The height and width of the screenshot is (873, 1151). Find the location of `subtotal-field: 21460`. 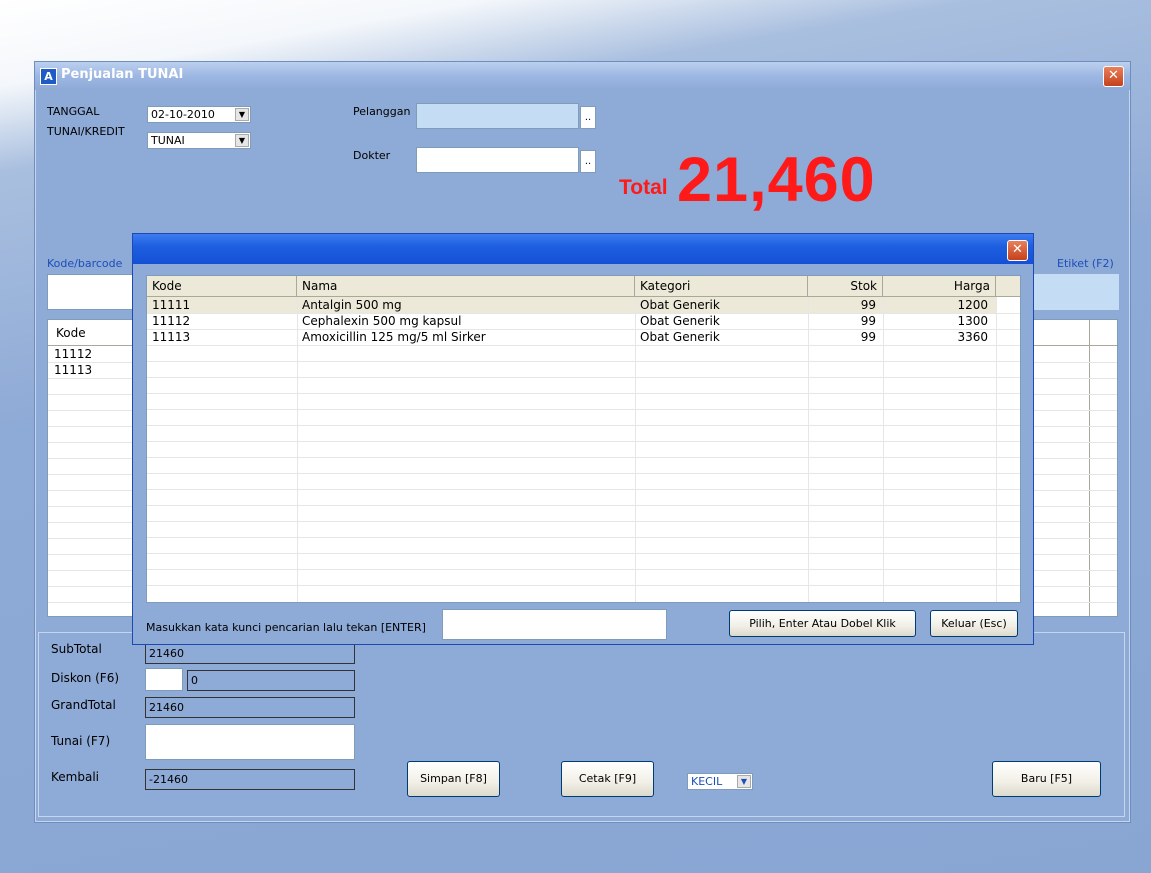

subtotal-field: 21460 is located at coordinates (250, 653).